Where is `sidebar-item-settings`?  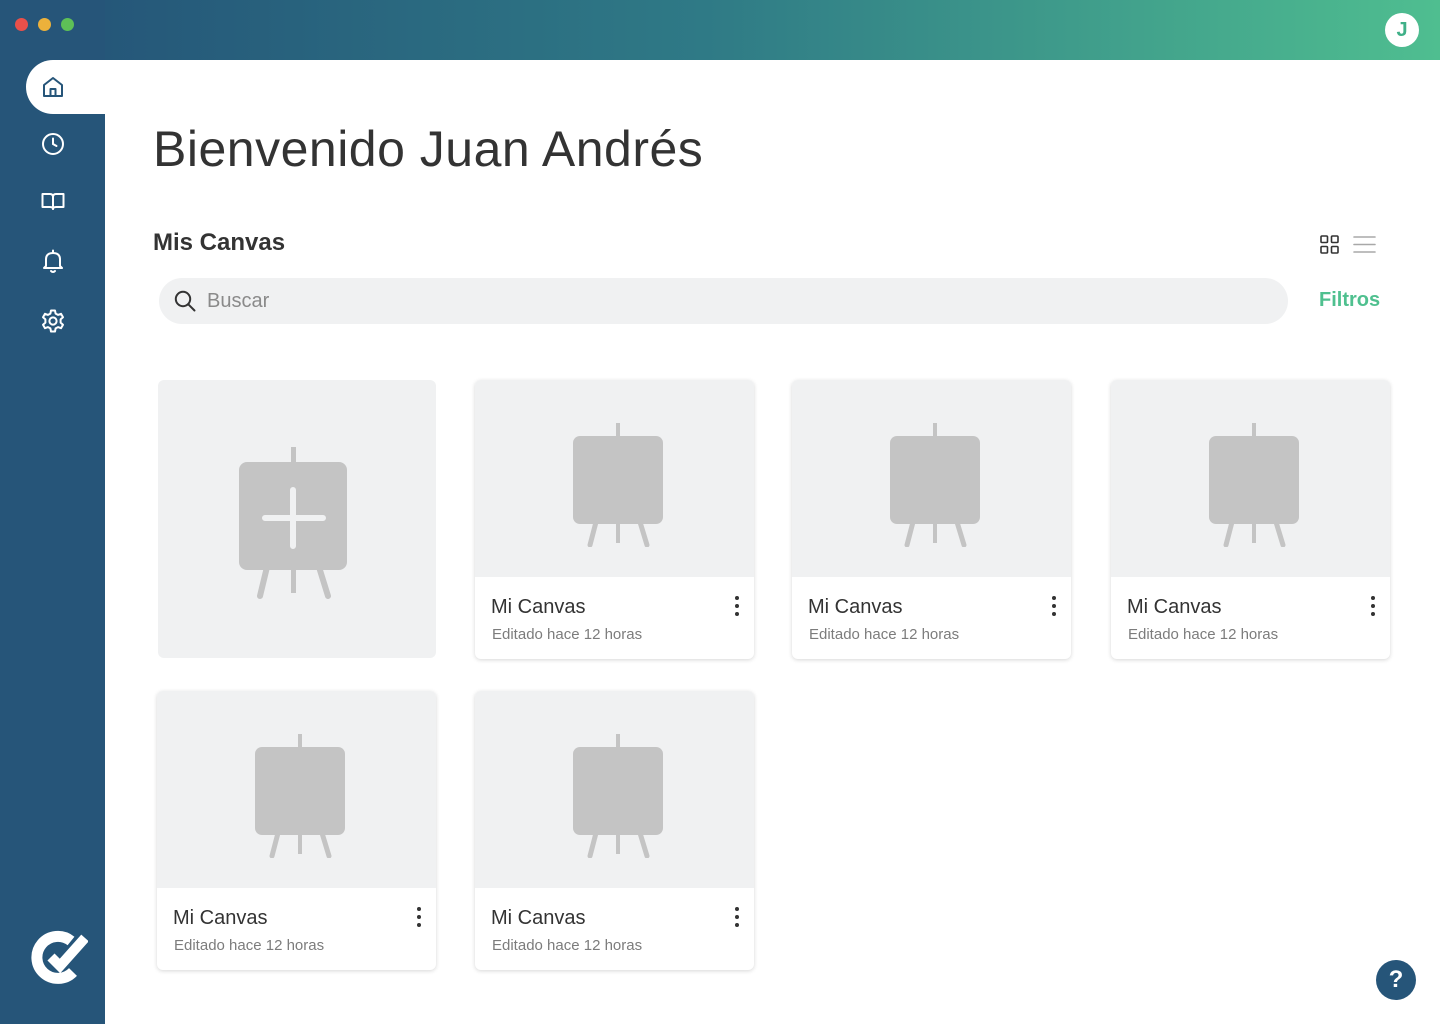 sidebar-item-settings is located at coordinates (65, 321).